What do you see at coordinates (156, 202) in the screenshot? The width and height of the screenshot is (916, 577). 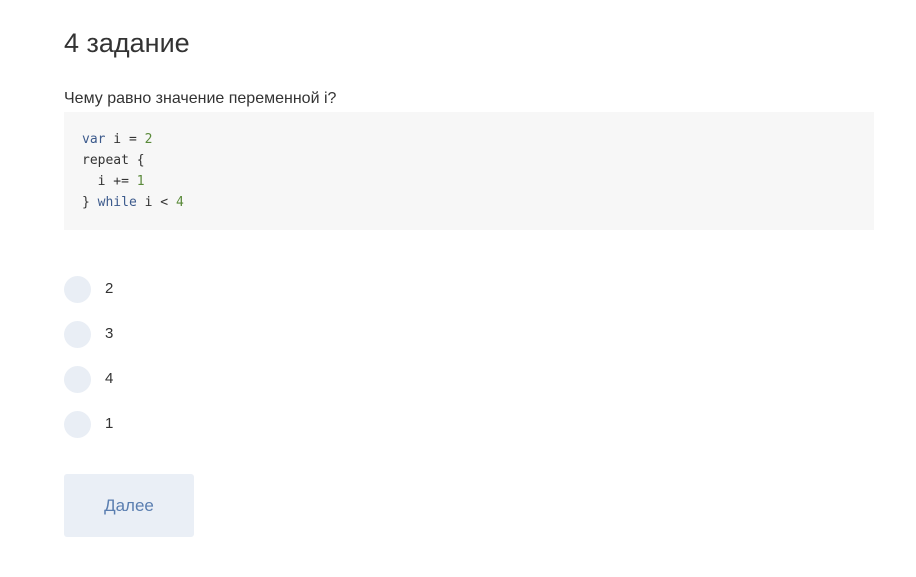 I see `code-token: i <` at bounding box center [156, 202].